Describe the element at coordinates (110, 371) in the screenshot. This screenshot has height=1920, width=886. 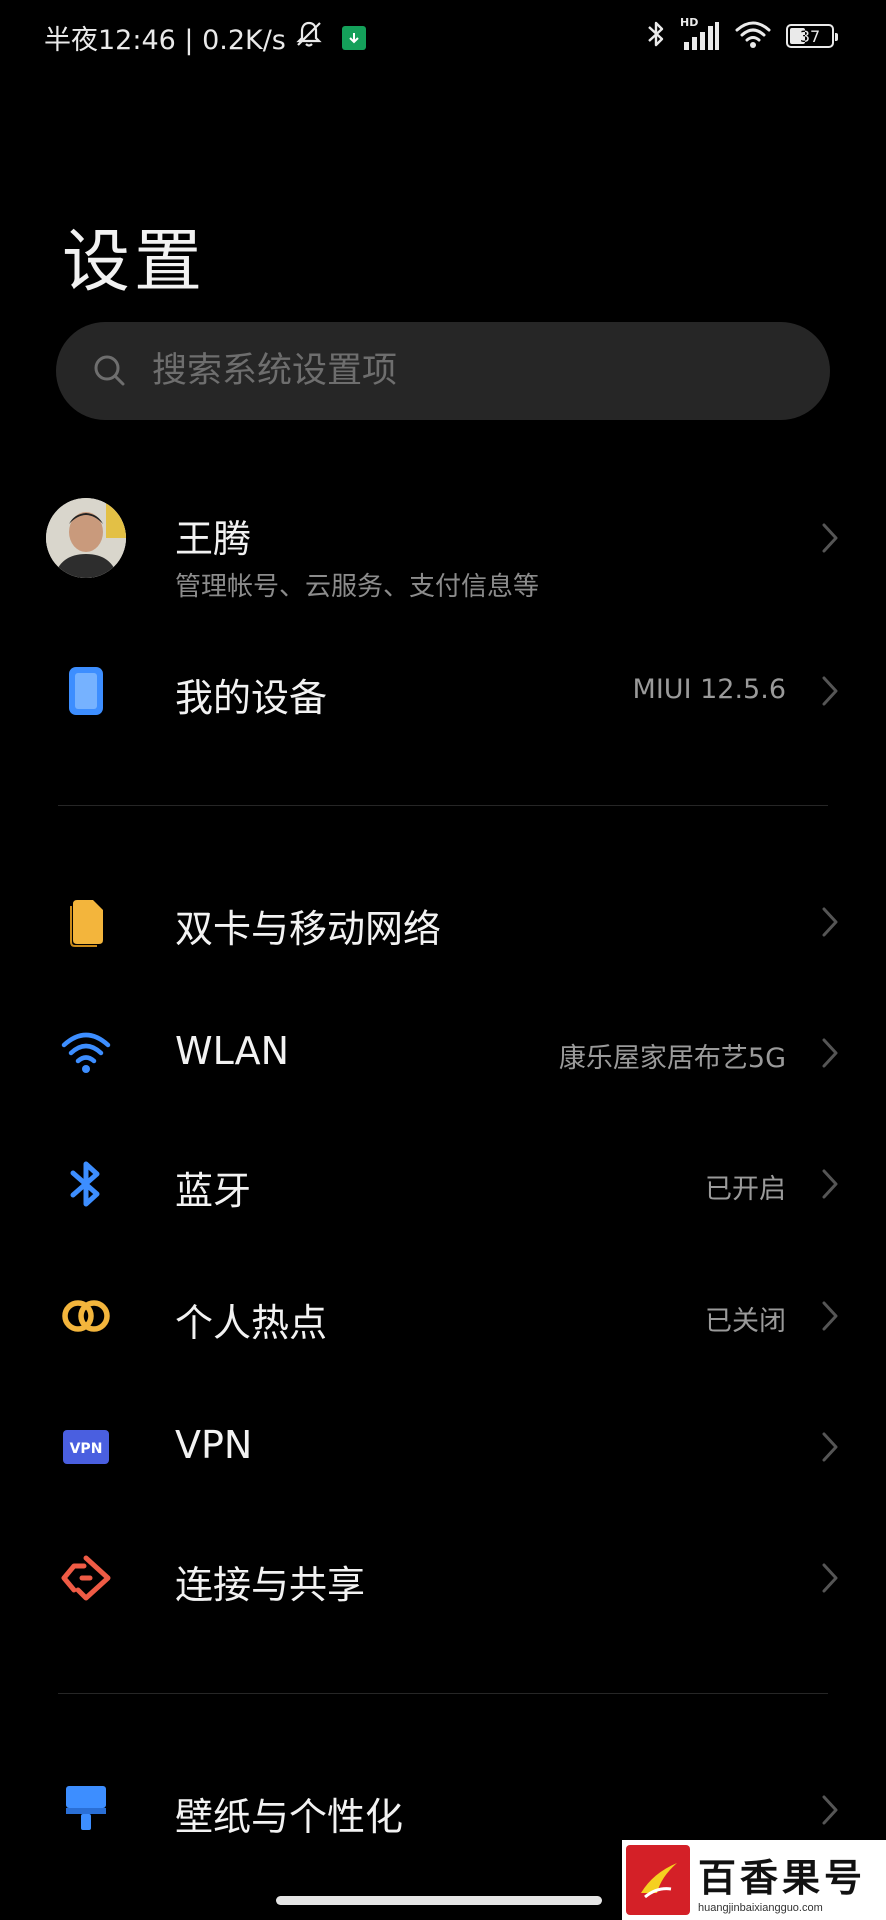
I see `search-icon` at that location.